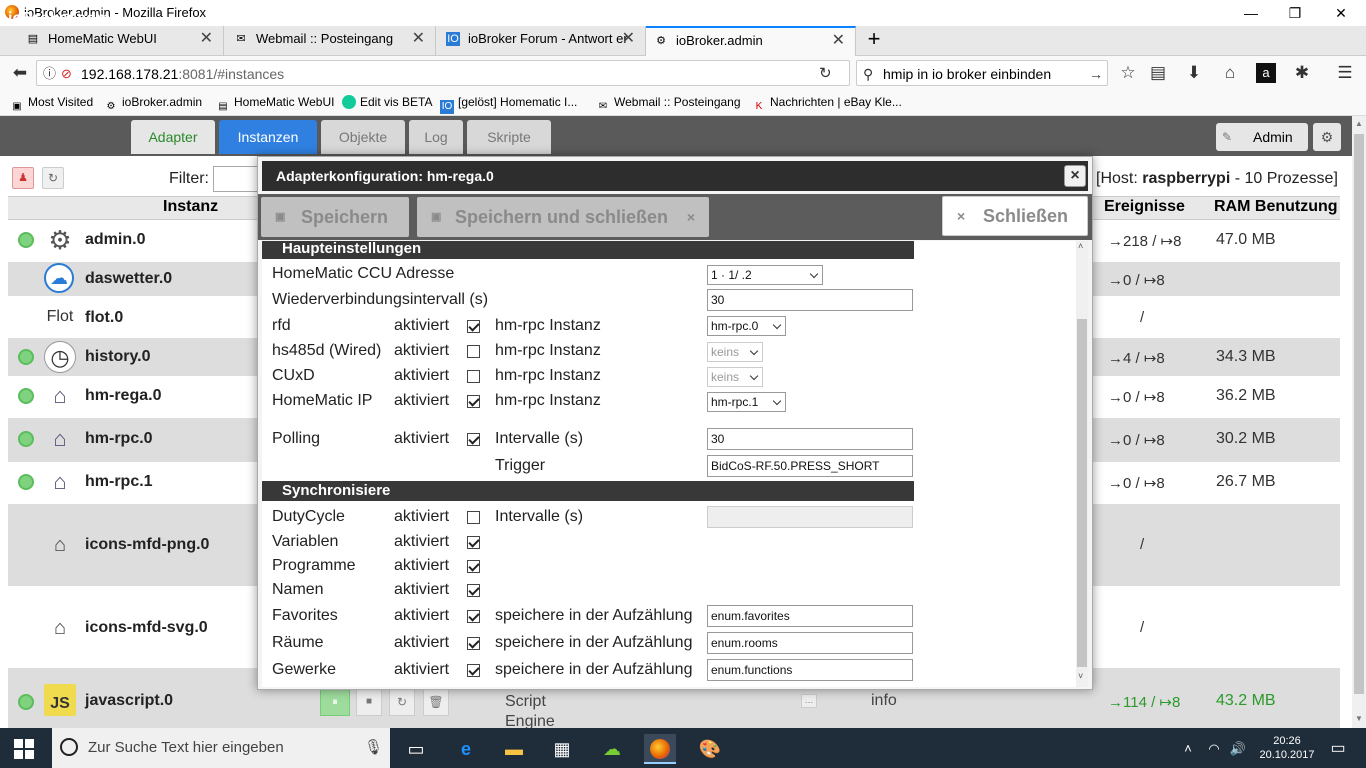 The image size is (1366, 768). I want to click on admin-user-button: ✎ Admin, so click(1262, 137).